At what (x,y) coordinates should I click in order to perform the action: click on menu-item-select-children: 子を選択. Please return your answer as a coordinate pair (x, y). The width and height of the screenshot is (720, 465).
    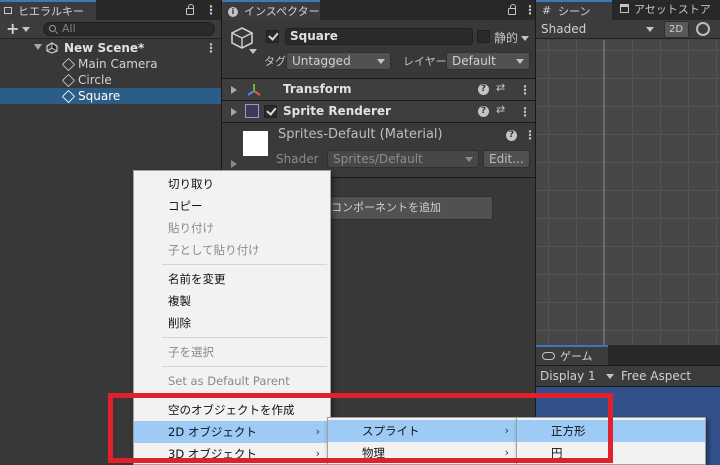
    Looking at the image, I should click on (232, 352).